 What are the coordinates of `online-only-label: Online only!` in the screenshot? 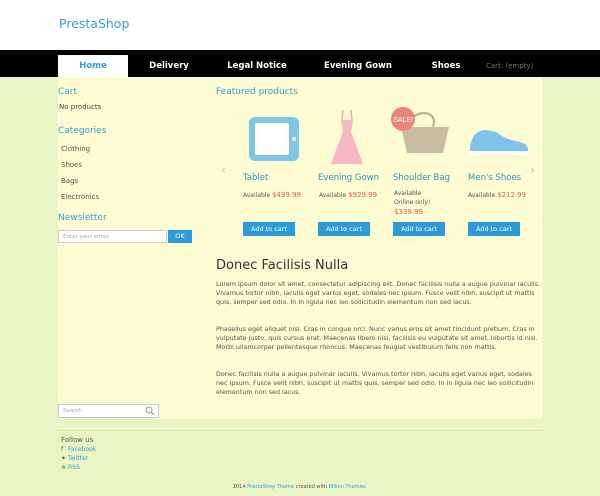 It's located at (412, 202).